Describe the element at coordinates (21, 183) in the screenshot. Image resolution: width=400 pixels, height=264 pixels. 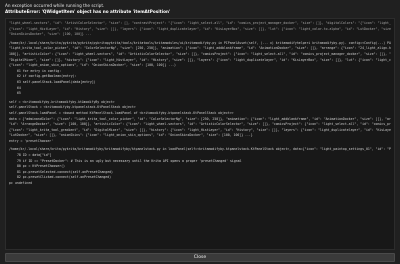
I see `log-line: pc undefined` at that location.